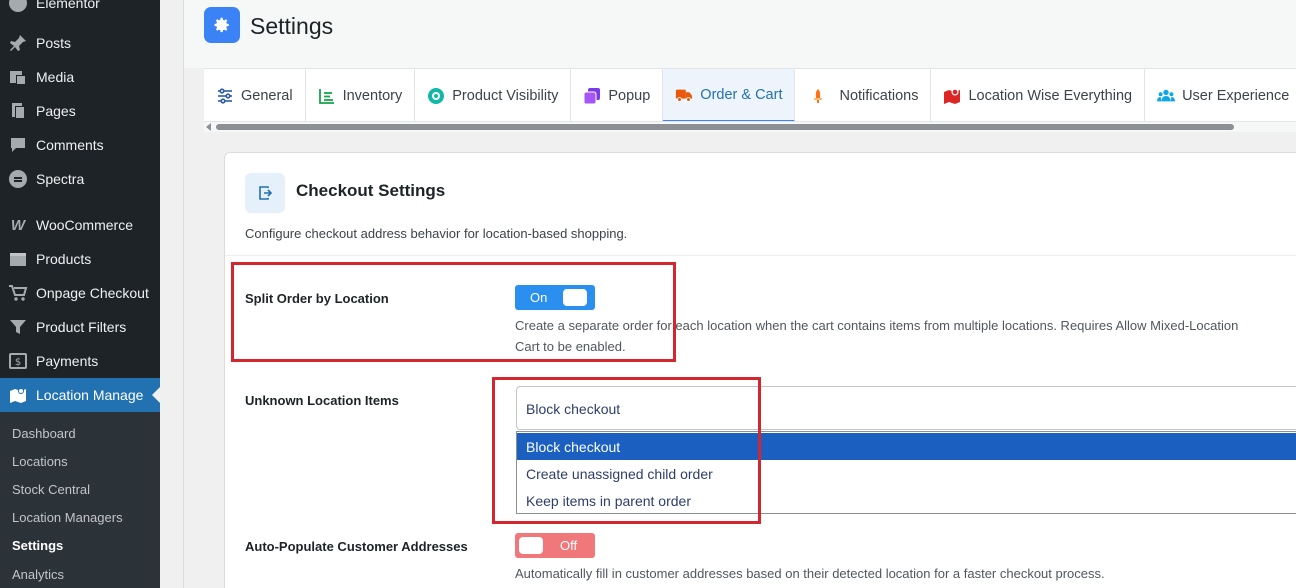 The image size is (1296, 588). Describe the element at coordinates (225, 96) in the screenshot. I see `sliders-icon` at that location.